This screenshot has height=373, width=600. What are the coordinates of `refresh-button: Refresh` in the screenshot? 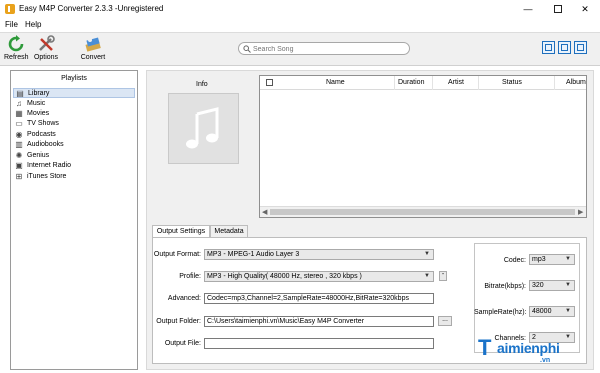 It's located at (16, 48).